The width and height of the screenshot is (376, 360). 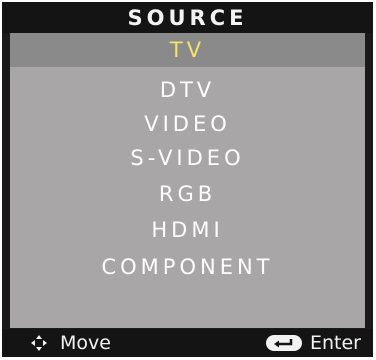 I want to click on move-label: Move, so click(x=85, y=343).